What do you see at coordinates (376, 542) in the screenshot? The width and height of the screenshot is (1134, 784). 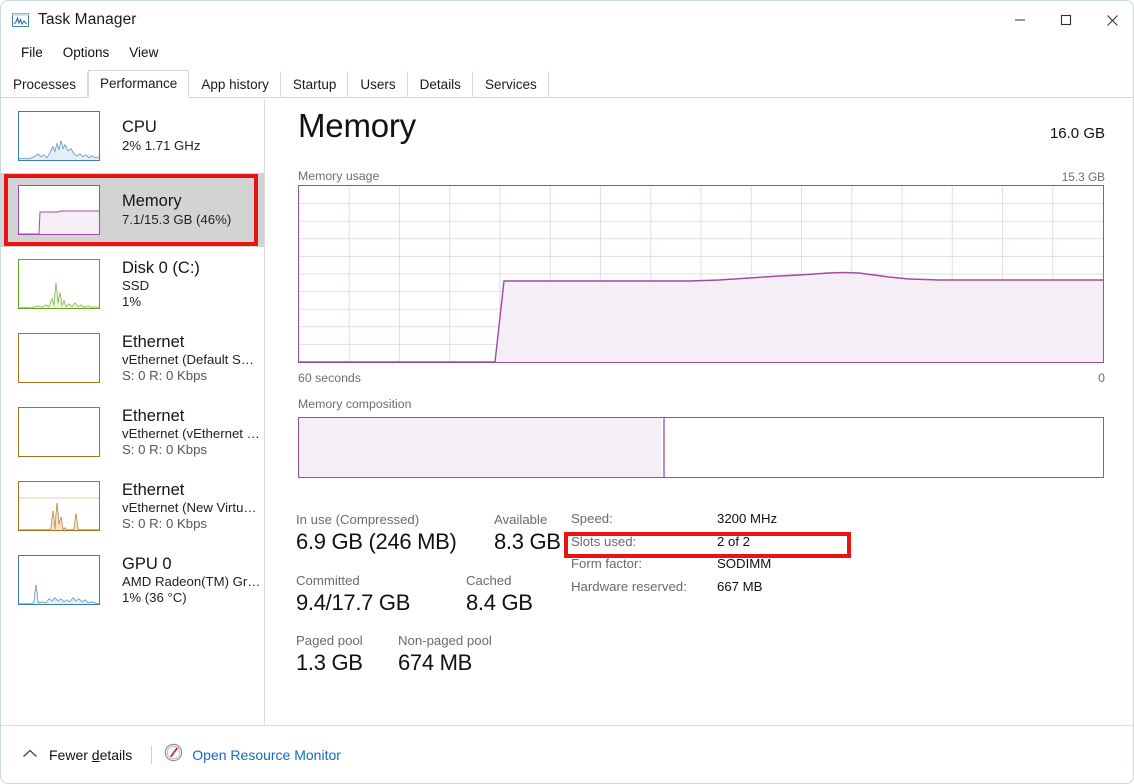 I see `stat-value: 6.9 GB (246 MB)` at bounding box center [376, 542].